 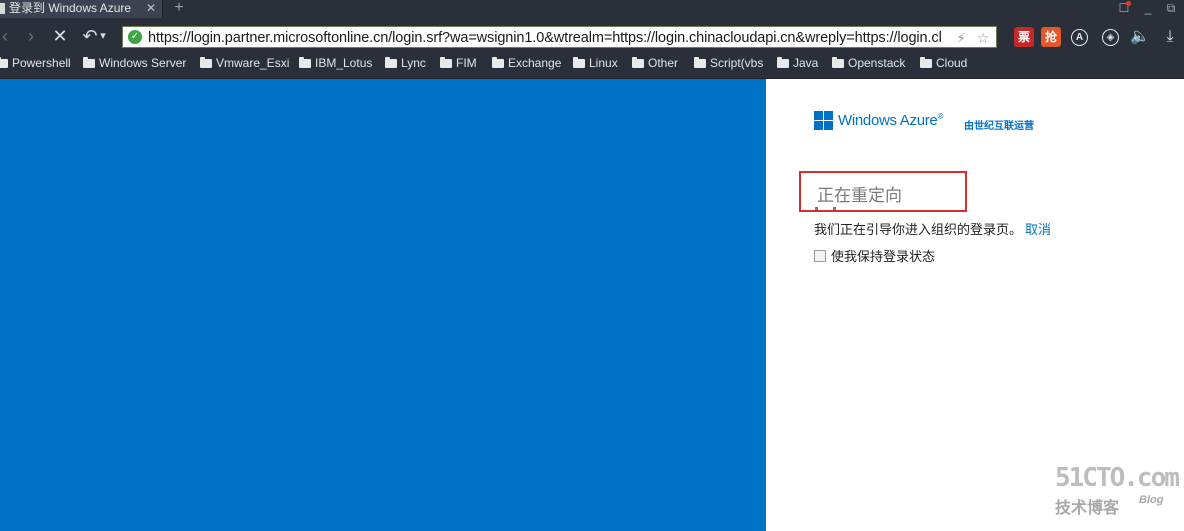 What do you see at coordinates (835, 208) in the screenshot?
I see `progress-dots` at bounding box center [835, 208].